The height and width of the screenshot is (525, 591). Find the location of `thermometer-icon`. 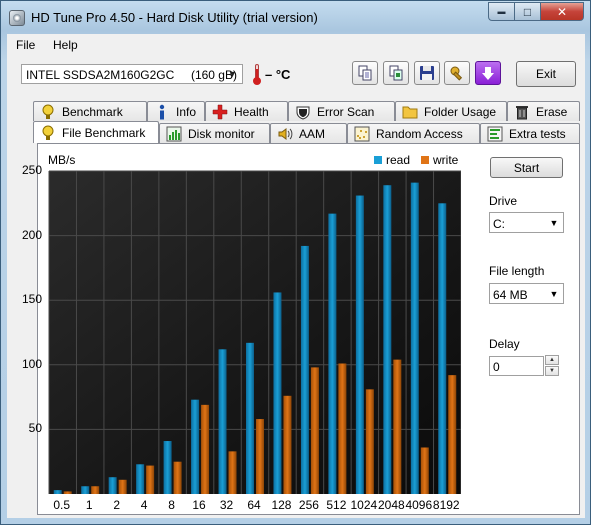

thermometer-icon is located at coordinates (257, 74).